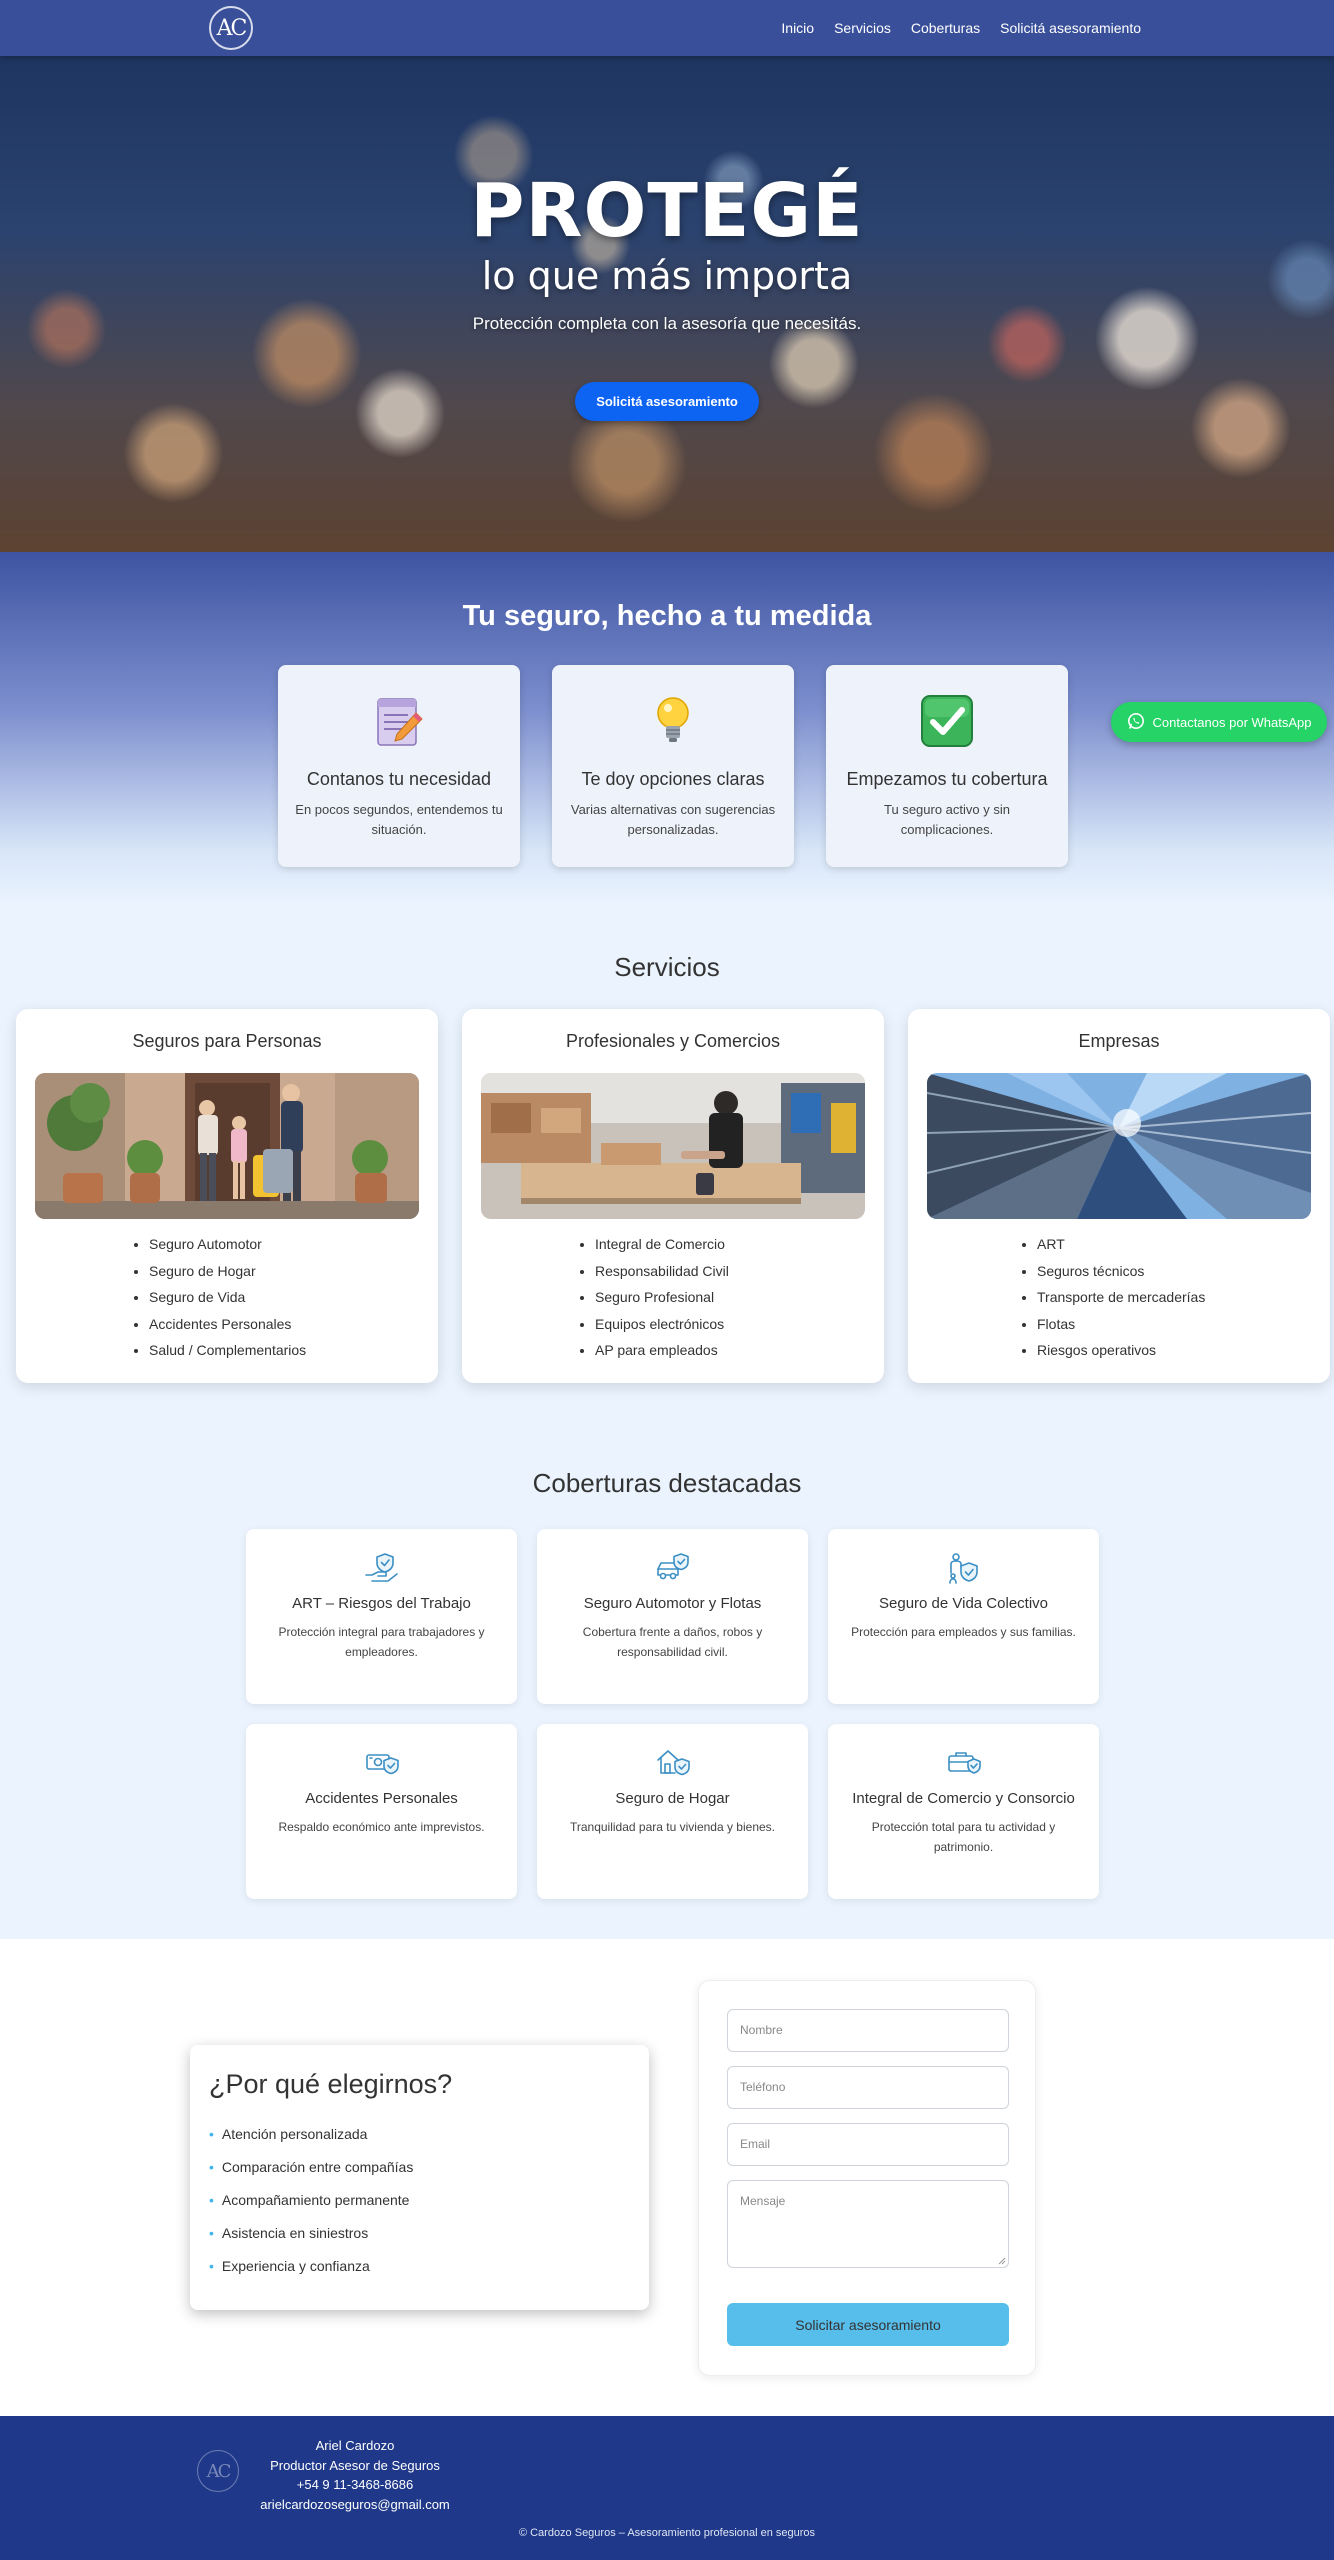 This screenshot has width=1334, height=2560. Describe the element at coordinates (868, 2030) in the screenshot. I see `name-field: Nombre` at that location.